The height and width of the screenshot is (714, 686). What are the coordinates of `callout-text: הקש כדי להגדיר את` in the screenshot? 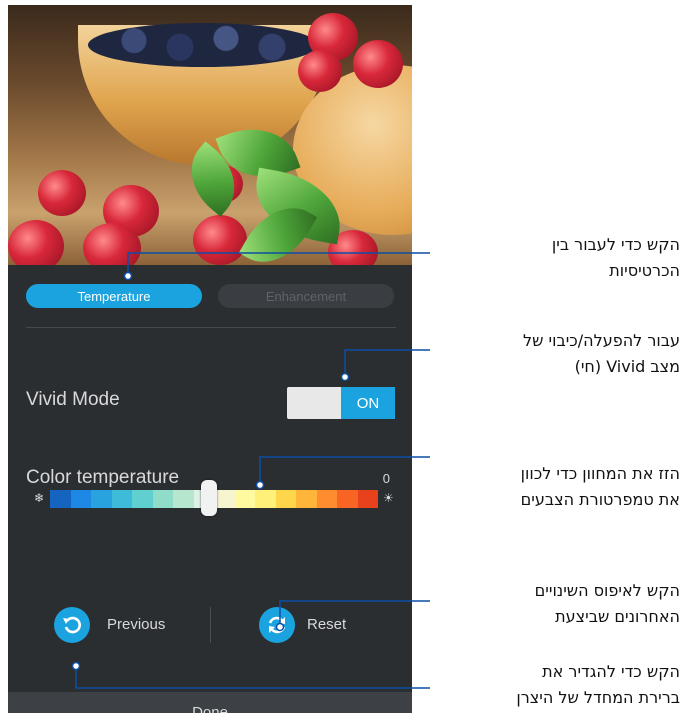 It's located at (611, 671).